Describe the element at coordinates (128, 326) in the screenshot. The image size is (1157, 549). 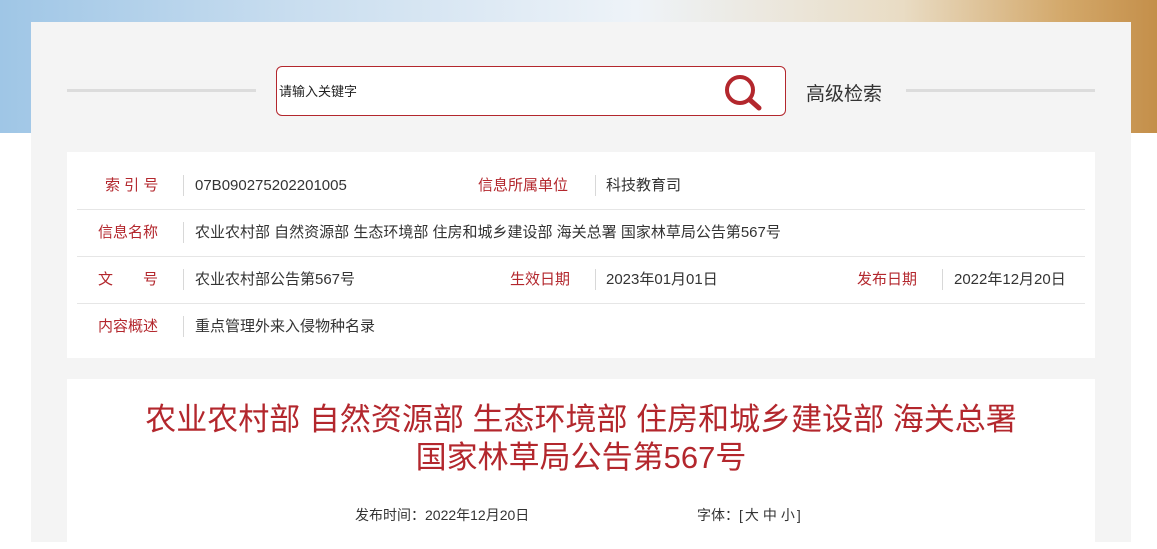
I see `summary-label: 内容概述` at that location.